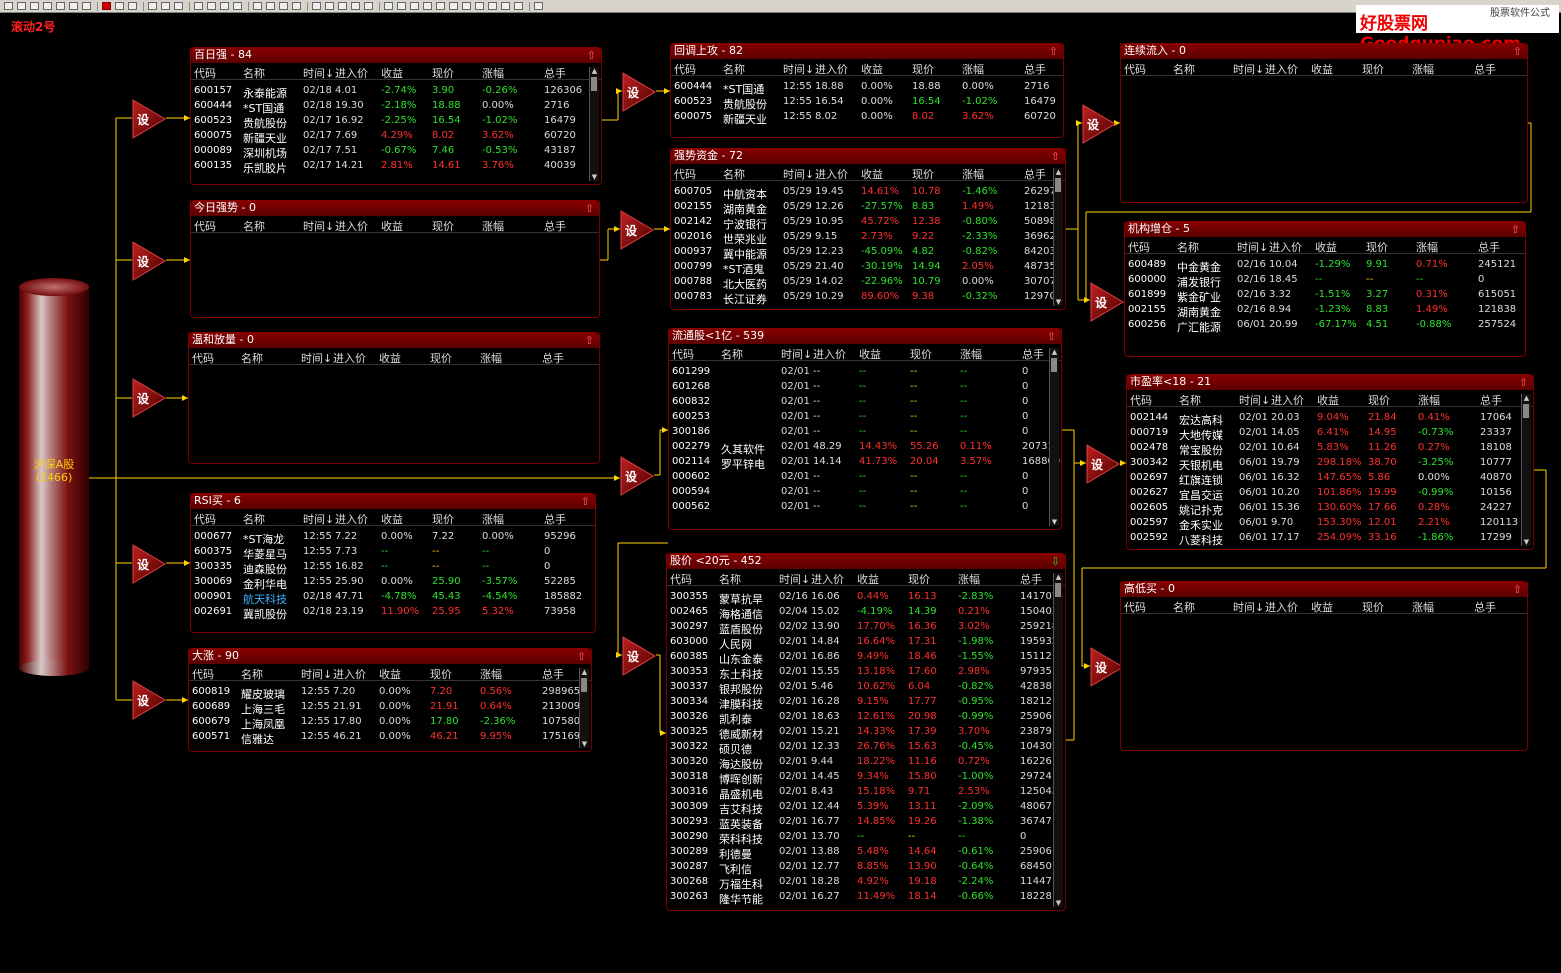 The width and height of the screenshot is (1561, 973). I want to click on table-row: 601268 02/01 -- -- -- -- 0, so click(865, 387).